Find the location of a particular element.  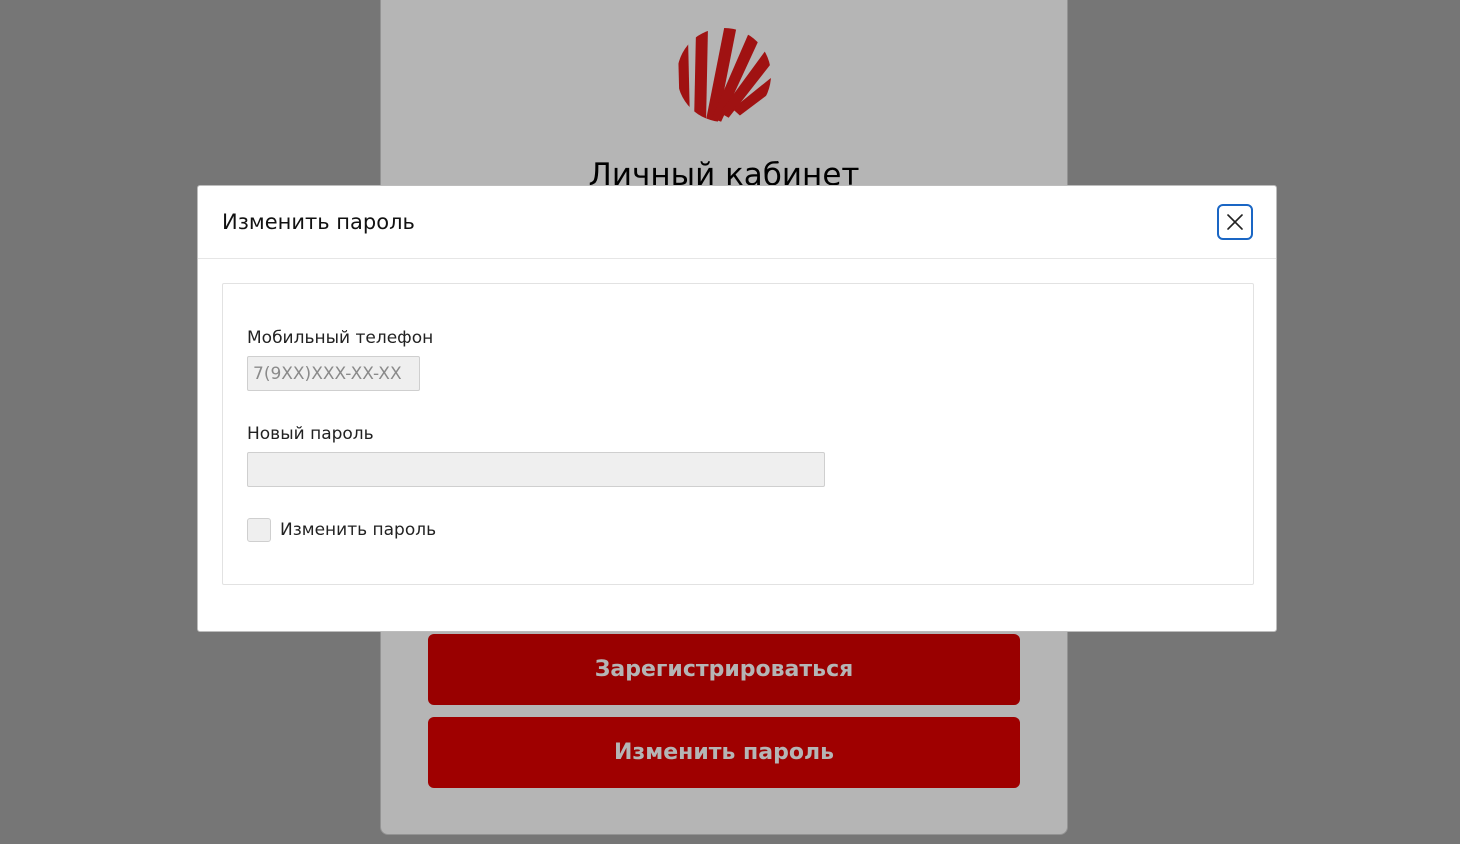

new-password-input is located at coordinates (536, 469).